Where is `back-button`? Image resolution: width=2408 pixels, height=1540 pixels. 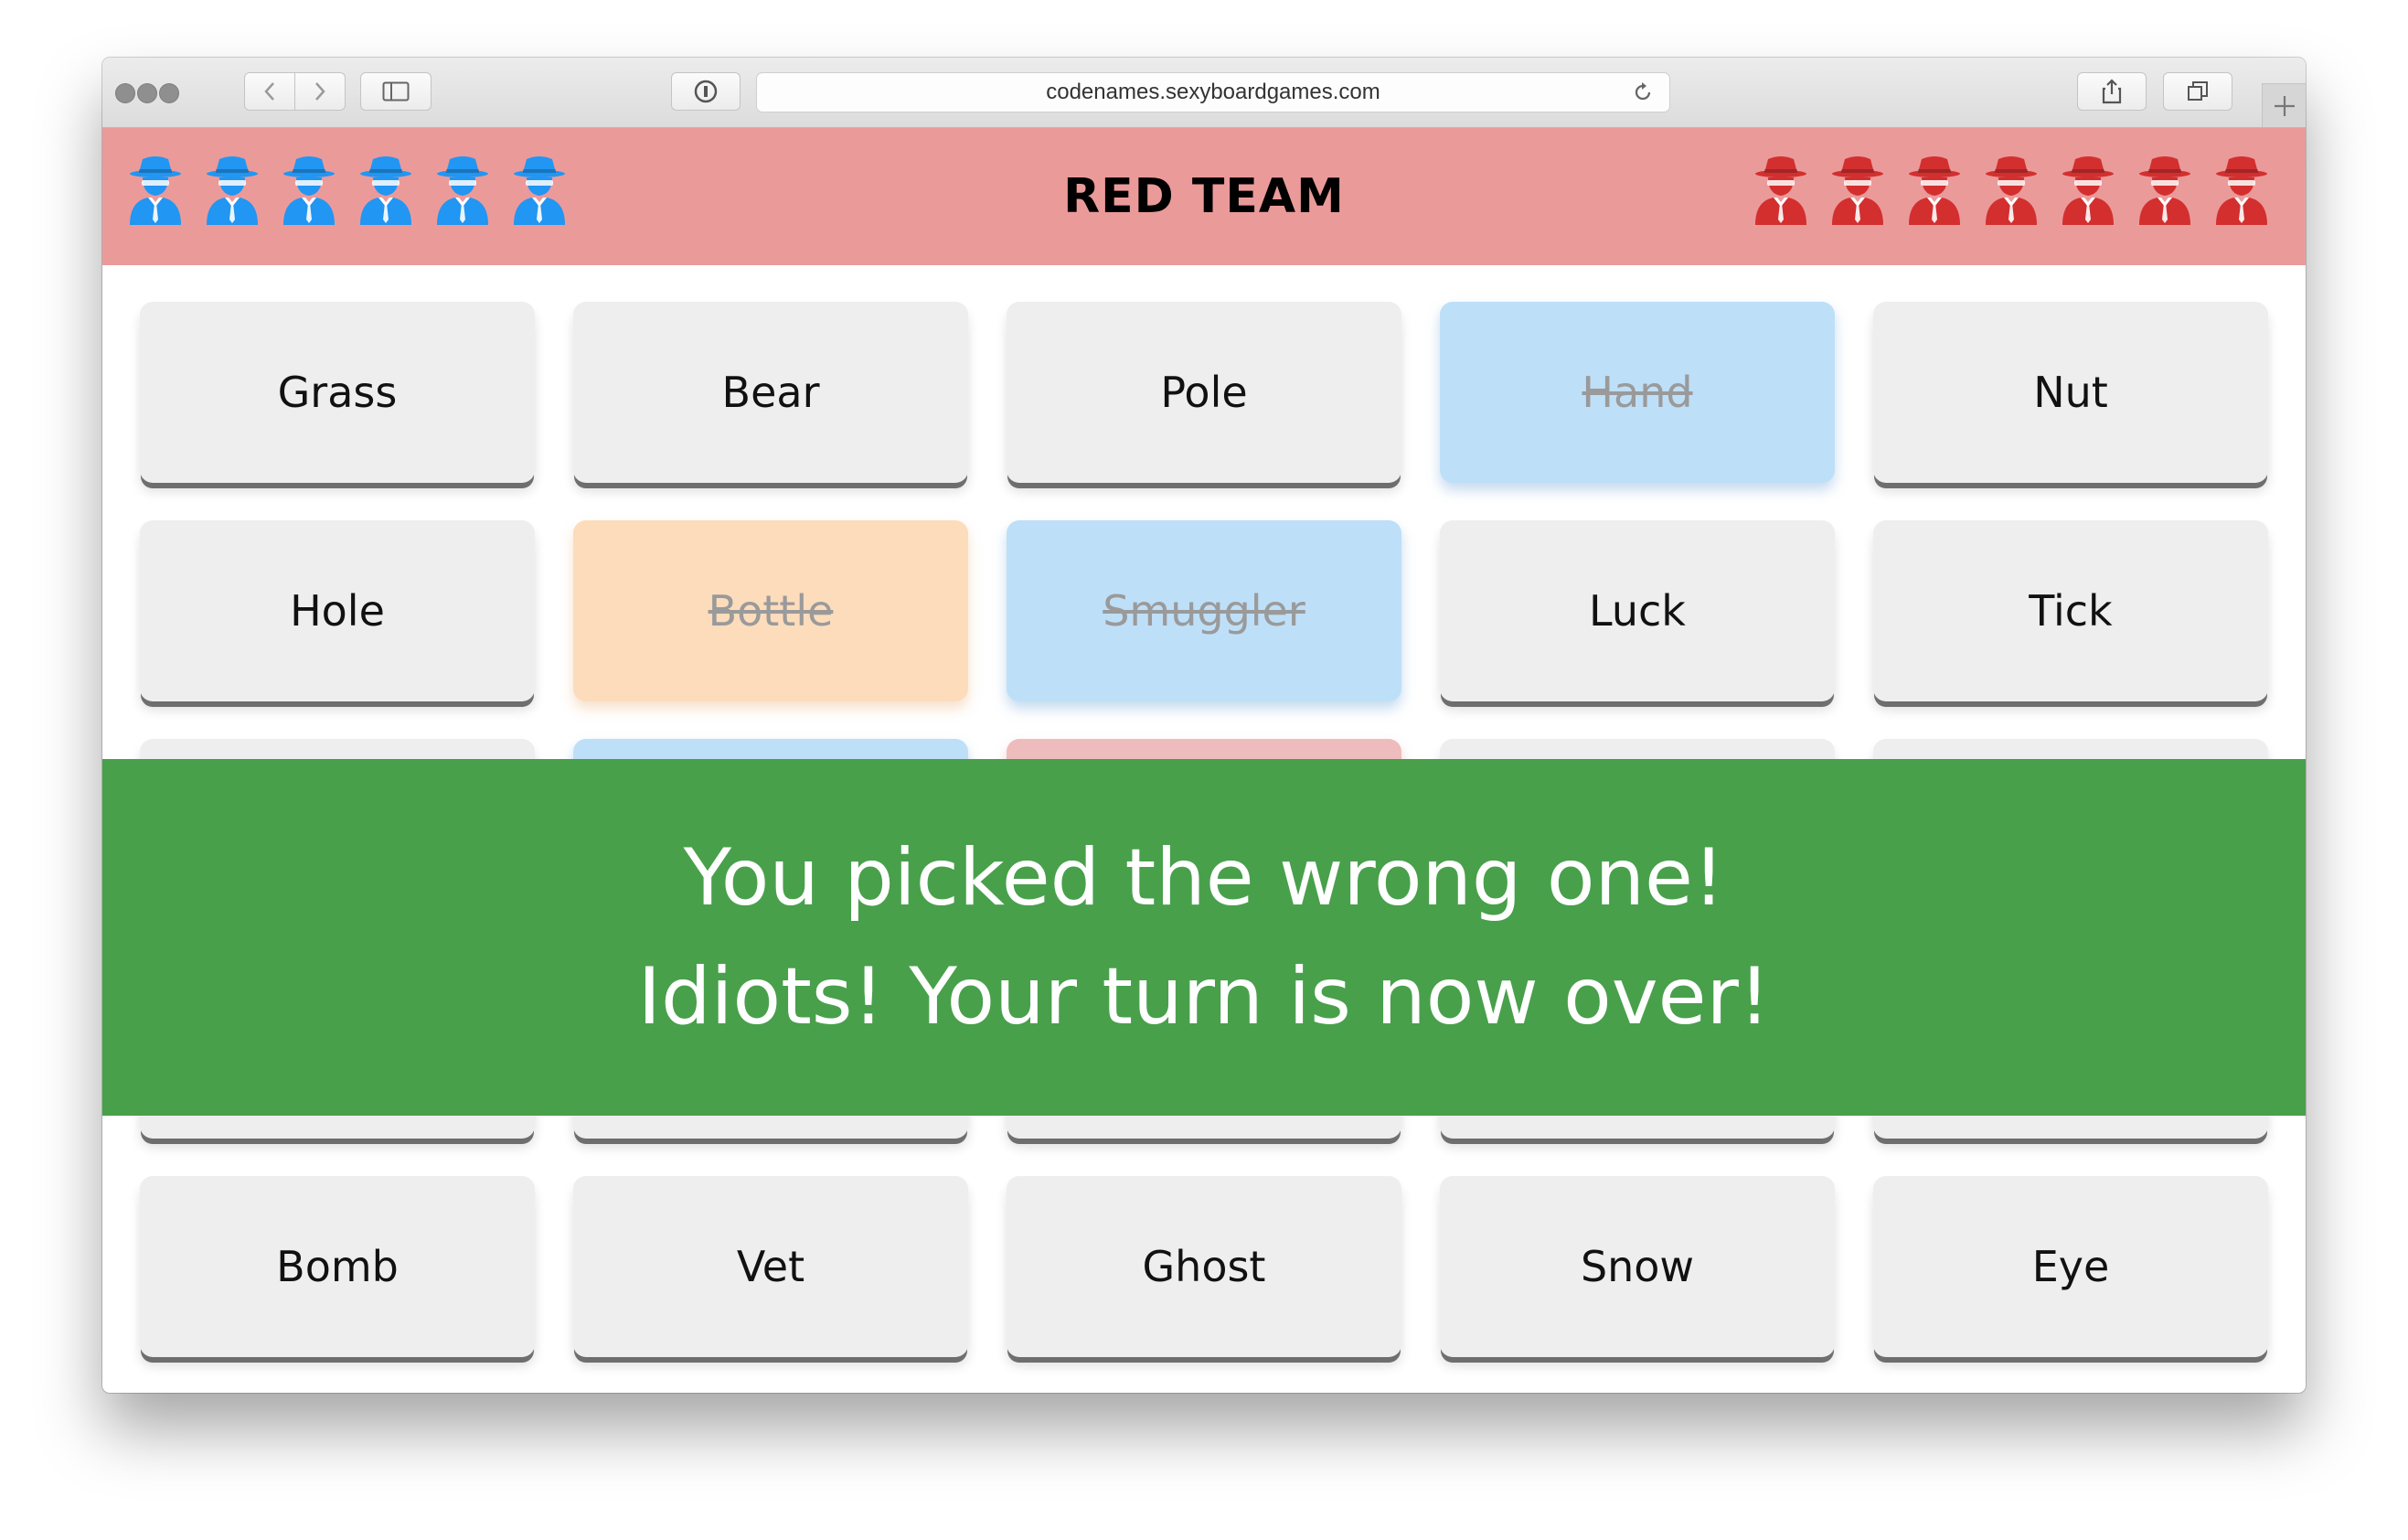 back-button is located at coordinates (269, 91).